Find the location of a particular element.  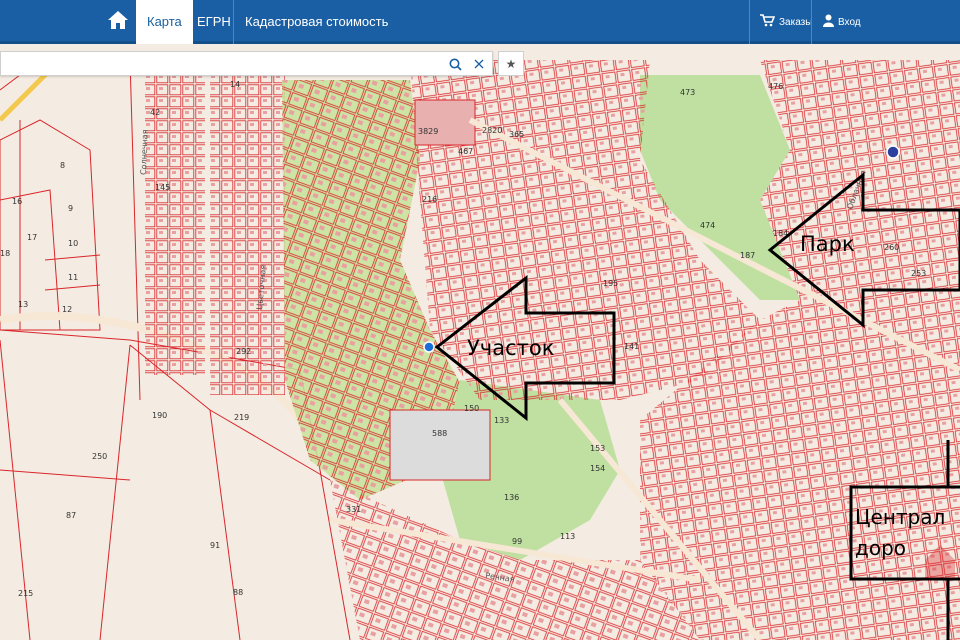

parcel-number: 195 is located at coordinates (610, 283).